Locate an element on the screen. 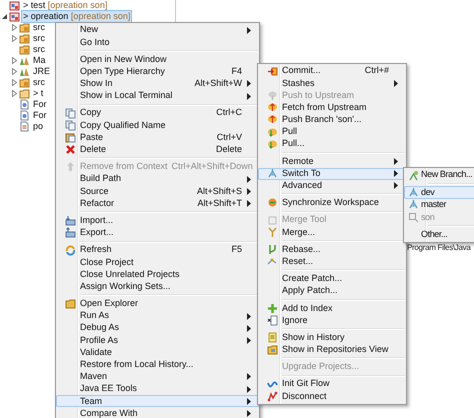  history-icon is located at coordinates (272, 338).